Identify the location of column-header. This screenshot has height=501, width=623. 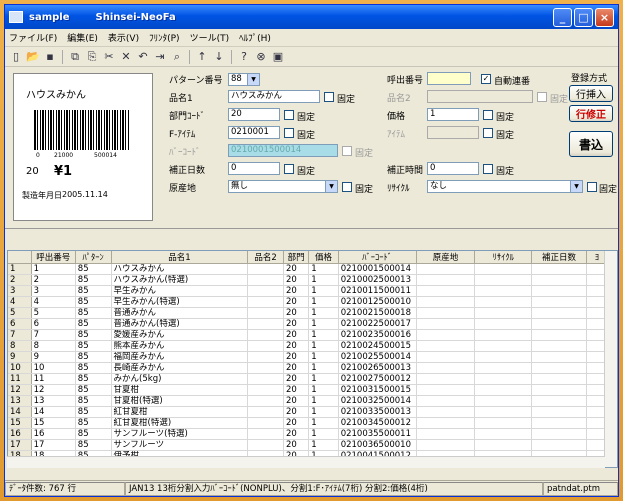
(20, 257).